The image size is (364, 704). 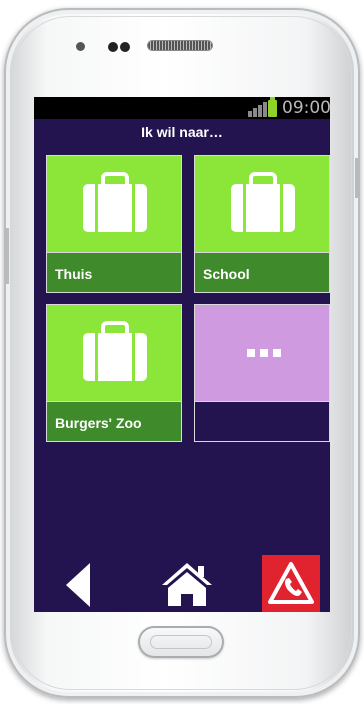 I want to click on phone-home-button, so click(x=181, y=642).